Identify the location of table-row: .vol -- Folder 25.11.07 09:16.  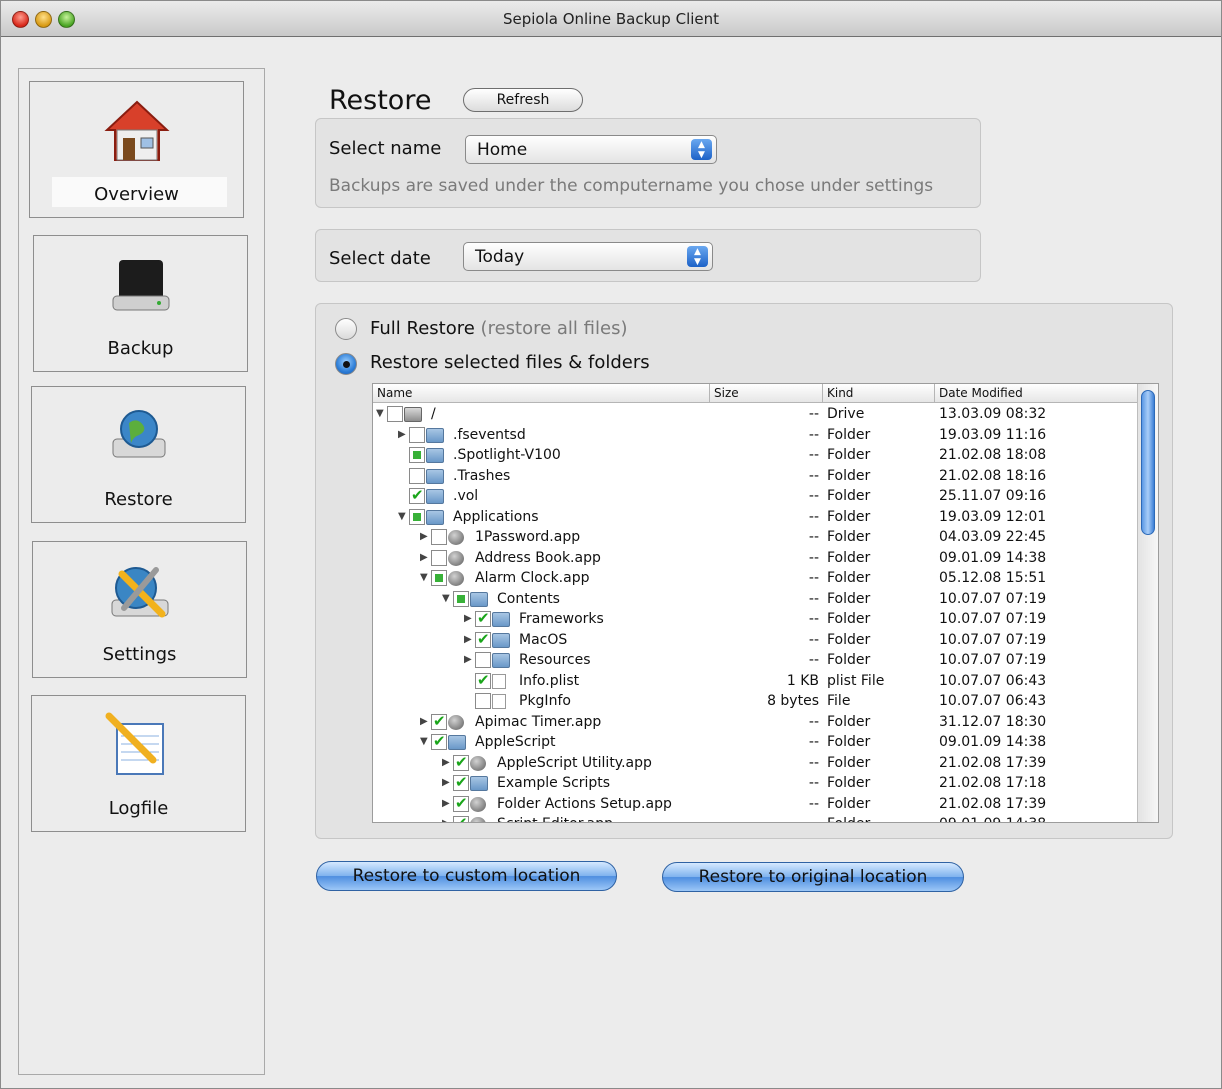
(755, 496).